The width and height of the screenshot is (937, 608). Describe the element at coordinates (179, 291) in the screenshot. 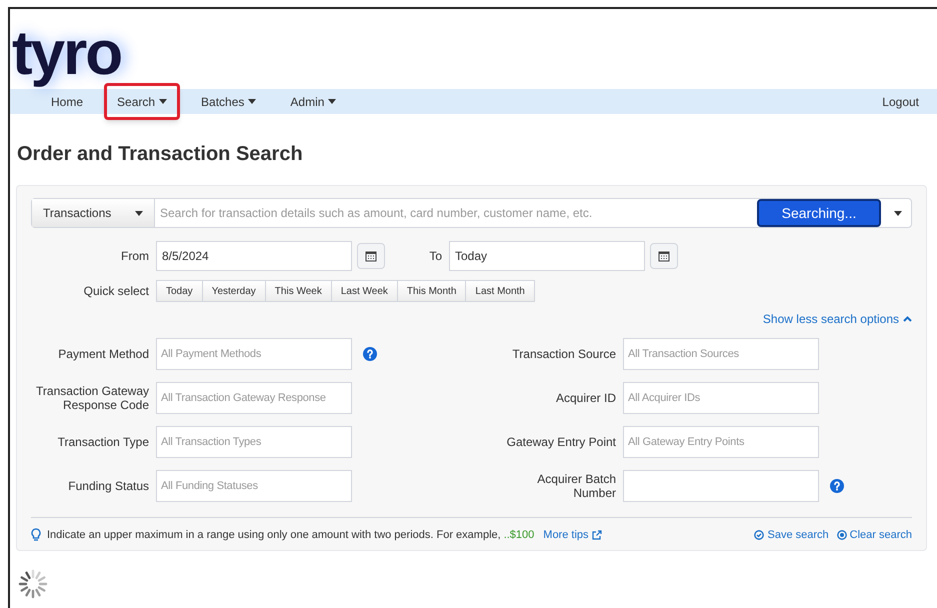

I see `quick-select-button: Today` at that location.